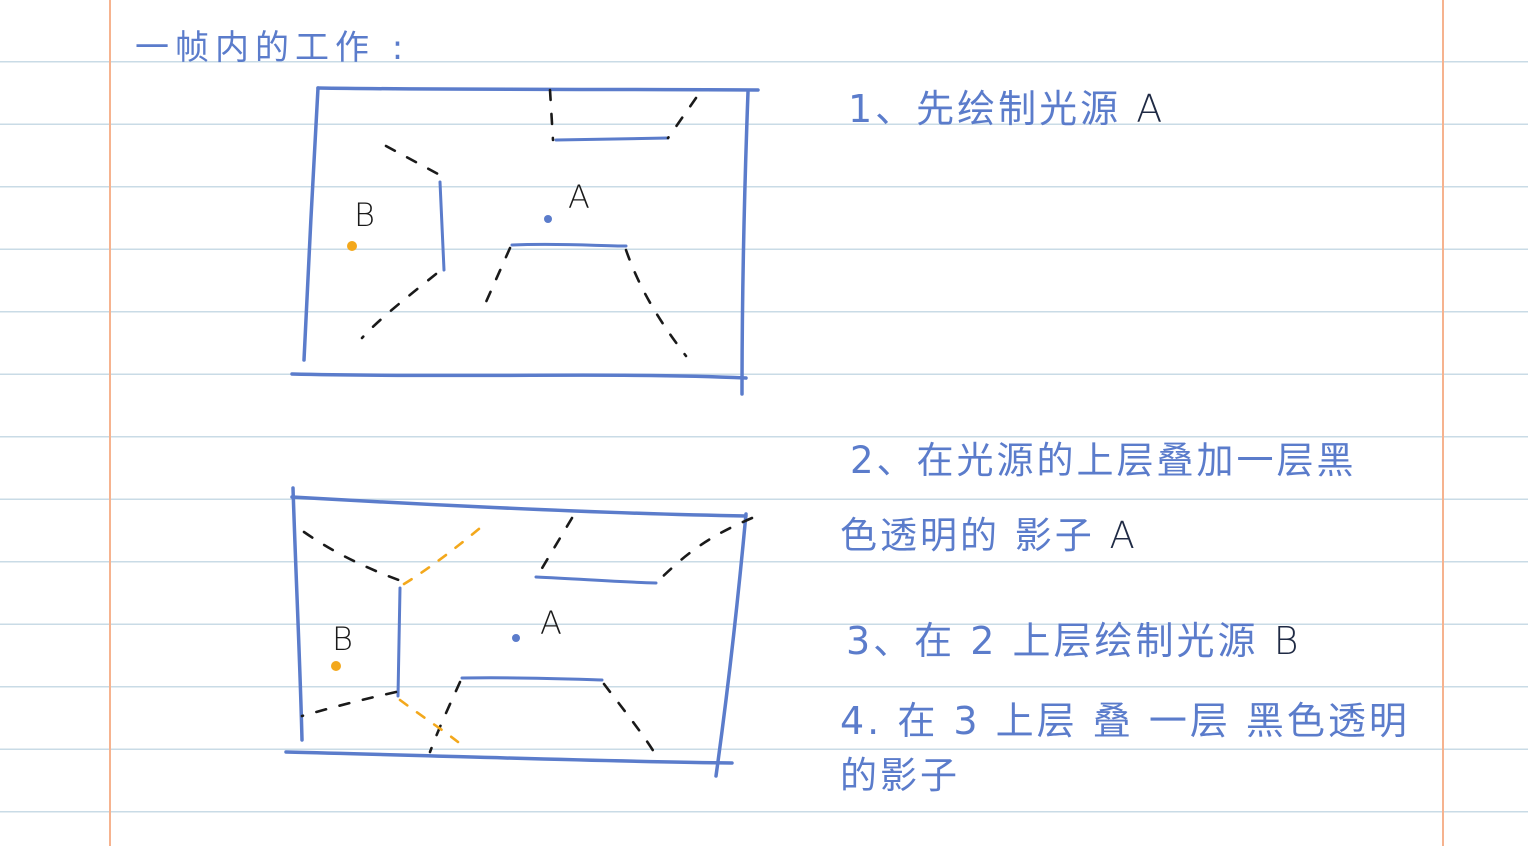 The width and height of the screenshot is (1528, 846). I want to click on bottom-shadow-a-upper-right-right, so click(704, 550).